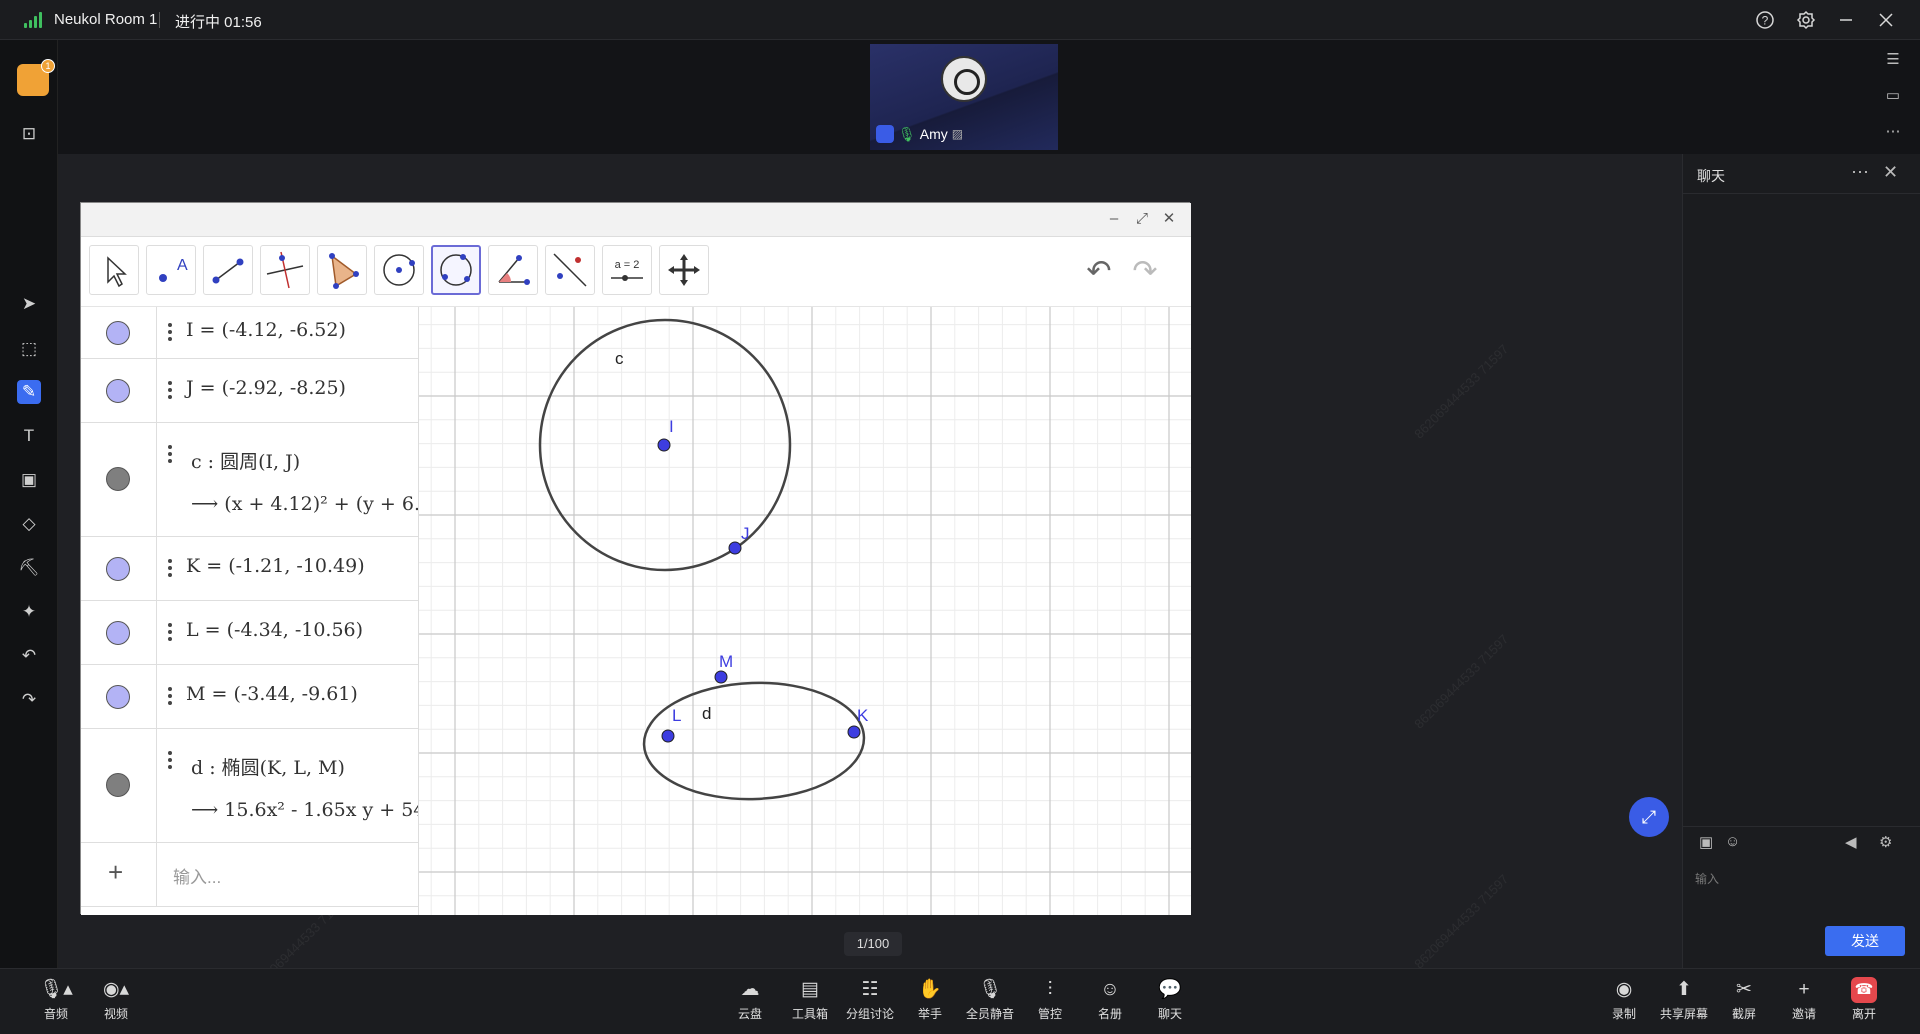  I want to click on algebra-item-text: M = (-3.44, -9.61), so click(272, 694).